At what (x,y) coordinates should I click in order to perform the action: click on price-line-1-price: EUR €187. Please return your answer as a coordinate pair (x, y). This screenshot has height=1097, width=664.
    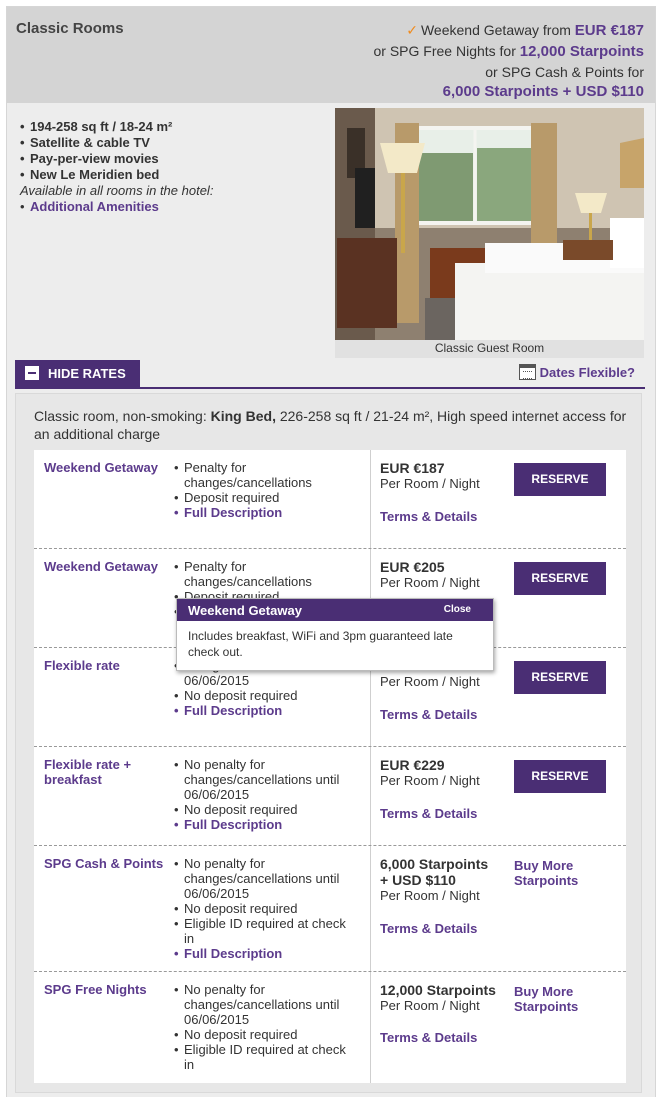
    Looking at the image, I should click on (609, 30).